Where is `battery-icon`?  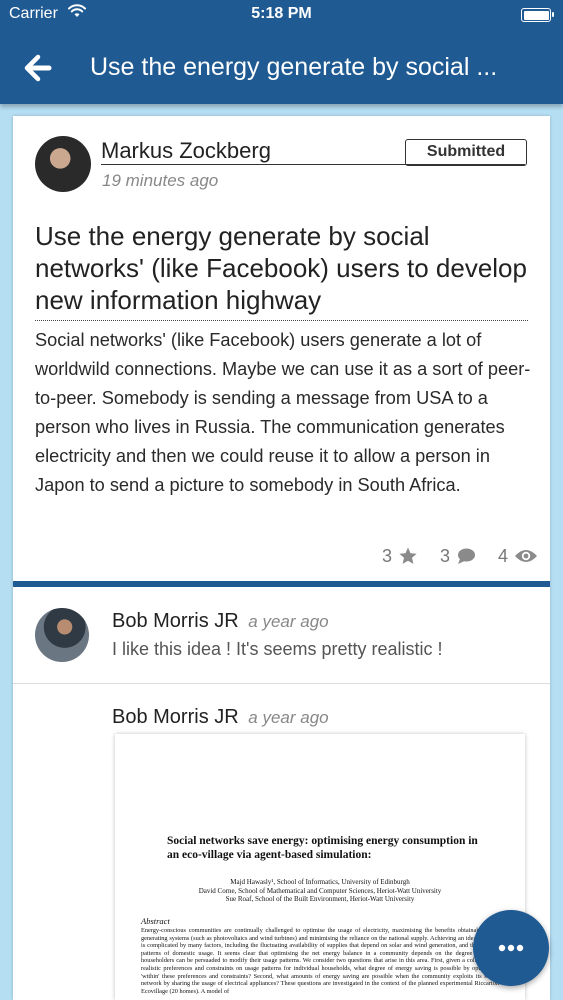 battery-icon is located at coordinates (537, 15).